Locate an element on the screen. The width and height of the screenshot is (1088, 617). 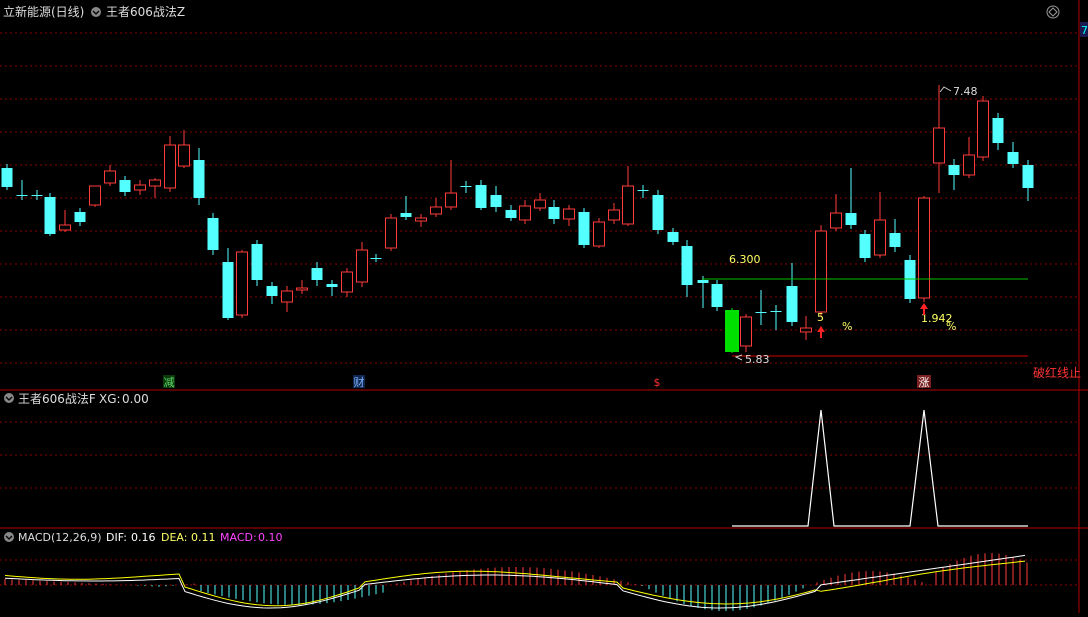
level-label: 6.300 is located at coordinates (745, 259).